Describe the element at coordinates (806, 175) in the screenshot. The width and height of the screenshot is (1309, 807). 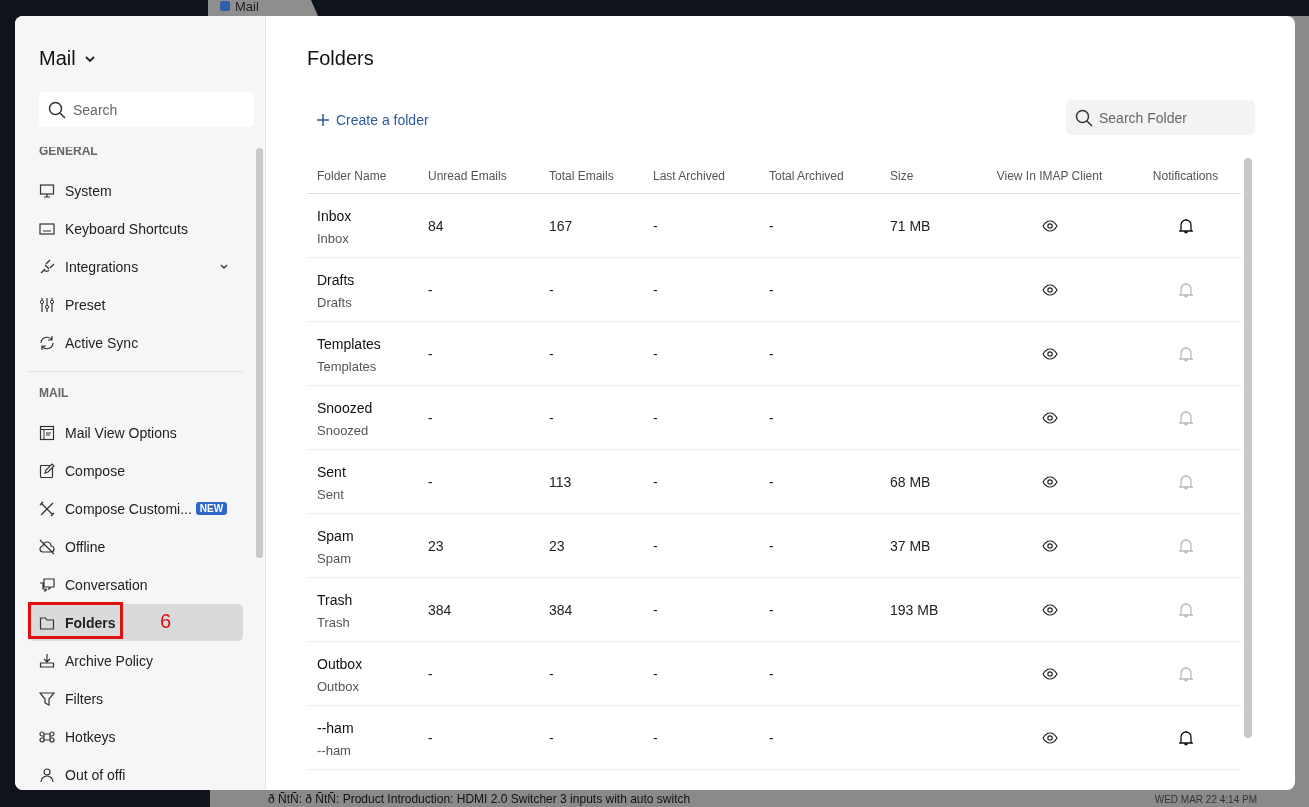
I see `column-header: Total Archived` at that location.